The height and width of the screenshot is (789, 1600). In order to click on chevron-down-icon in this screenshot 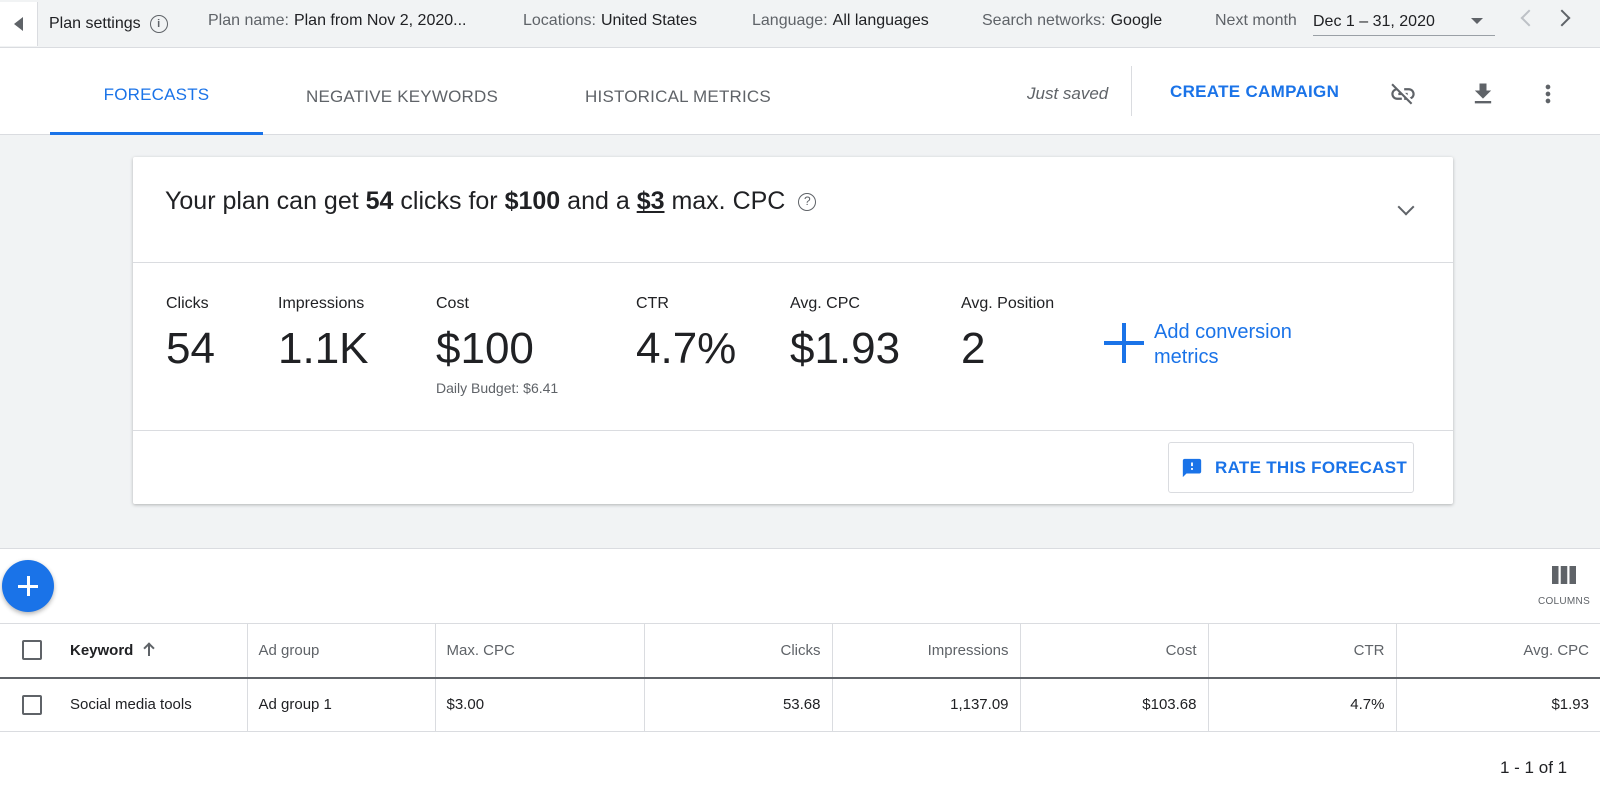, I will do `click(1477, 21)`.